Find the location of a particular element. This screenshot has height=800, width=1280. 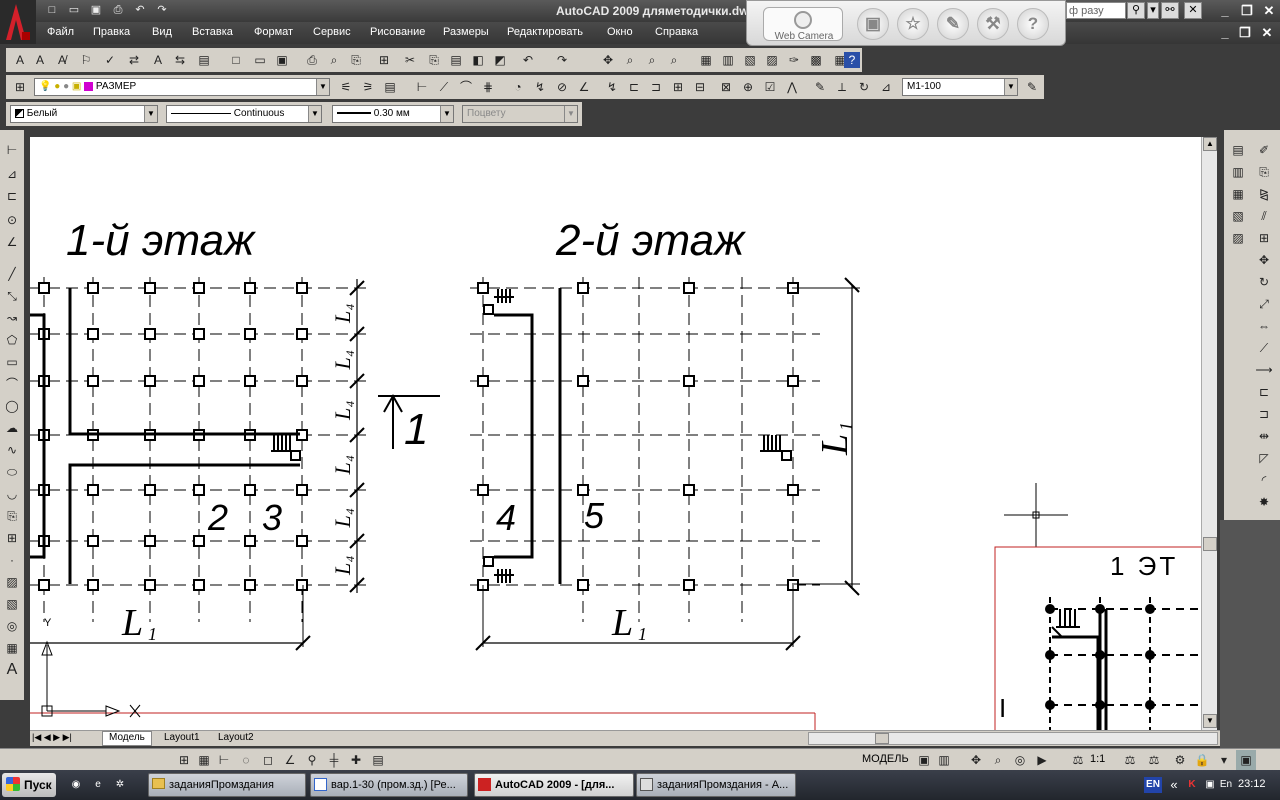

autocad-logo is located at coordinates (18, 22).